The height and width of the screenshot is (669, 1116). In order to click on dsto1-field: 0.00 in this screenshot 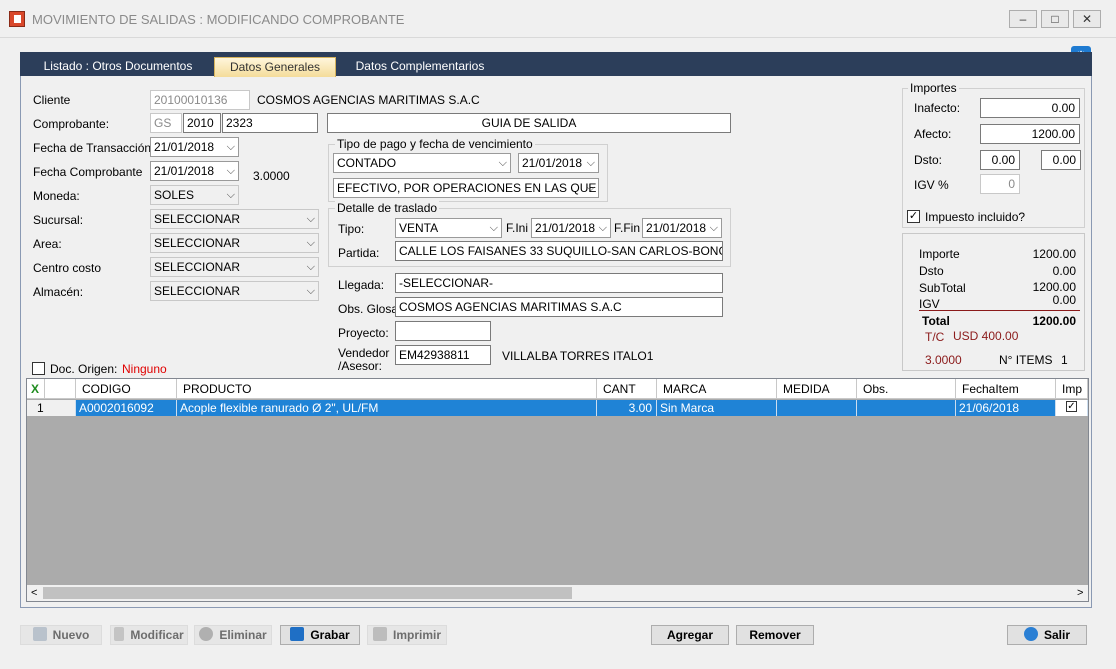, I will do `click(1000, 160)`.